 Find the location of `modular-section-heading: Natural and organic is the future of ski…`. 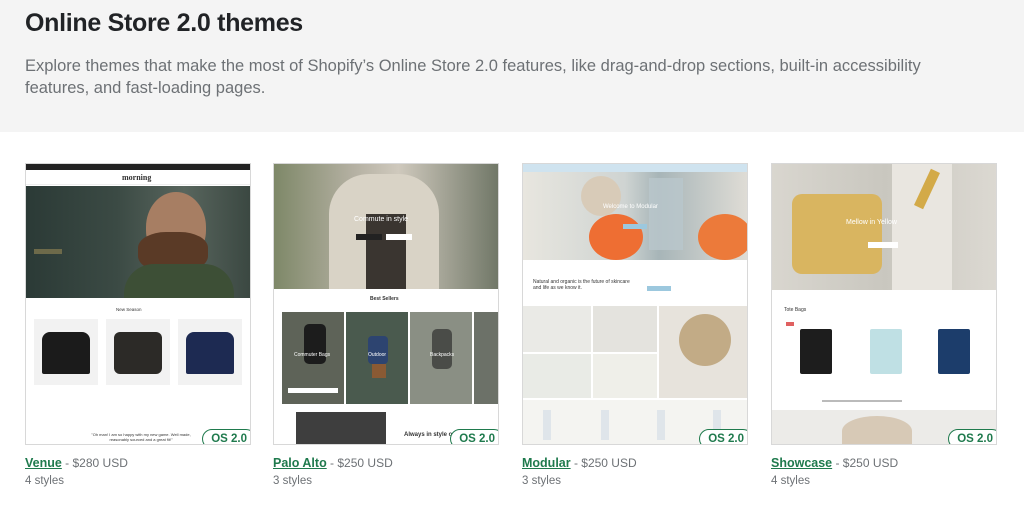

modular-section-heading: Natural and organic is the future of ski… is located at coordinates (581, 285).